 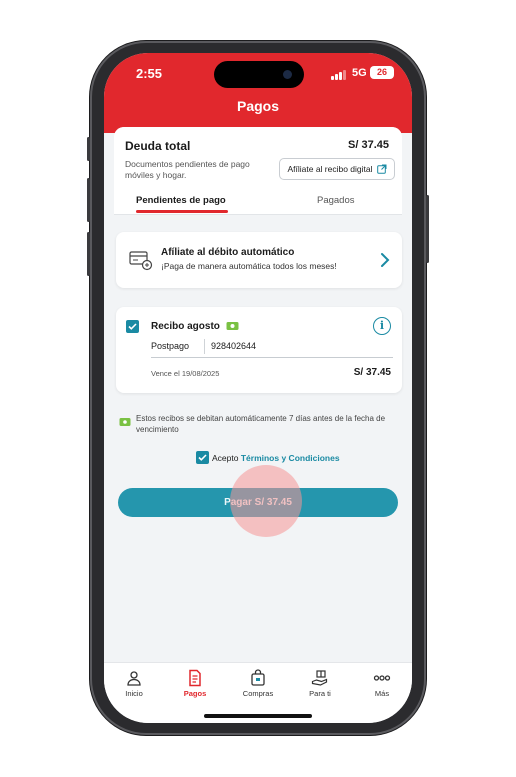 What do you see at coordinates (185, 326) in the screenshot?
I see `receipt-title: Recibo agosto` at bounding box center [185, 326].